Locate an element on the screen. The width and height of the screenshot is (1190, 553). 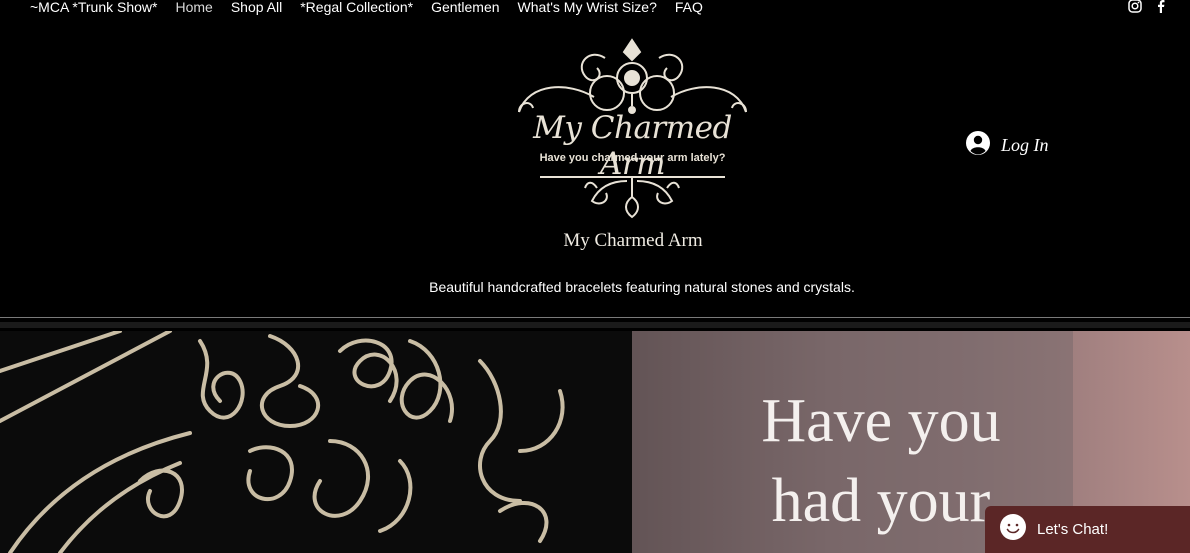
instagram-icon is located at coordinates (1135, 6).